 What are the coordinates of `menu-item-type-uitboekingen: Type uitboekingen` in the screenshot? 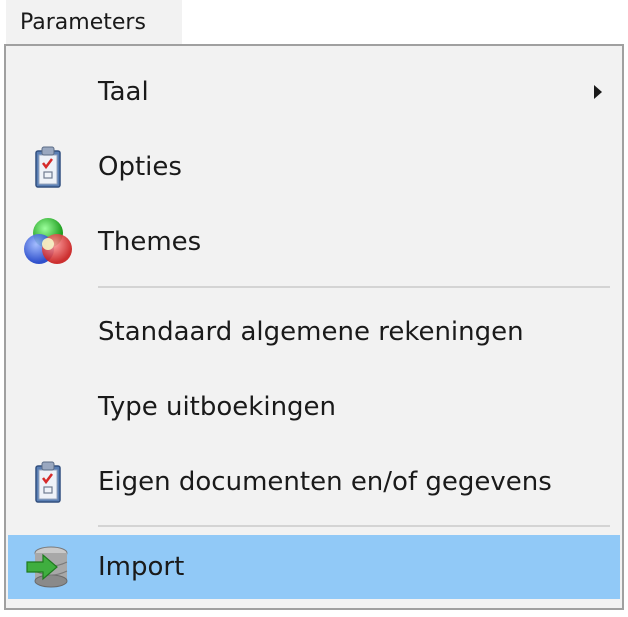 It's located at (314, 407).